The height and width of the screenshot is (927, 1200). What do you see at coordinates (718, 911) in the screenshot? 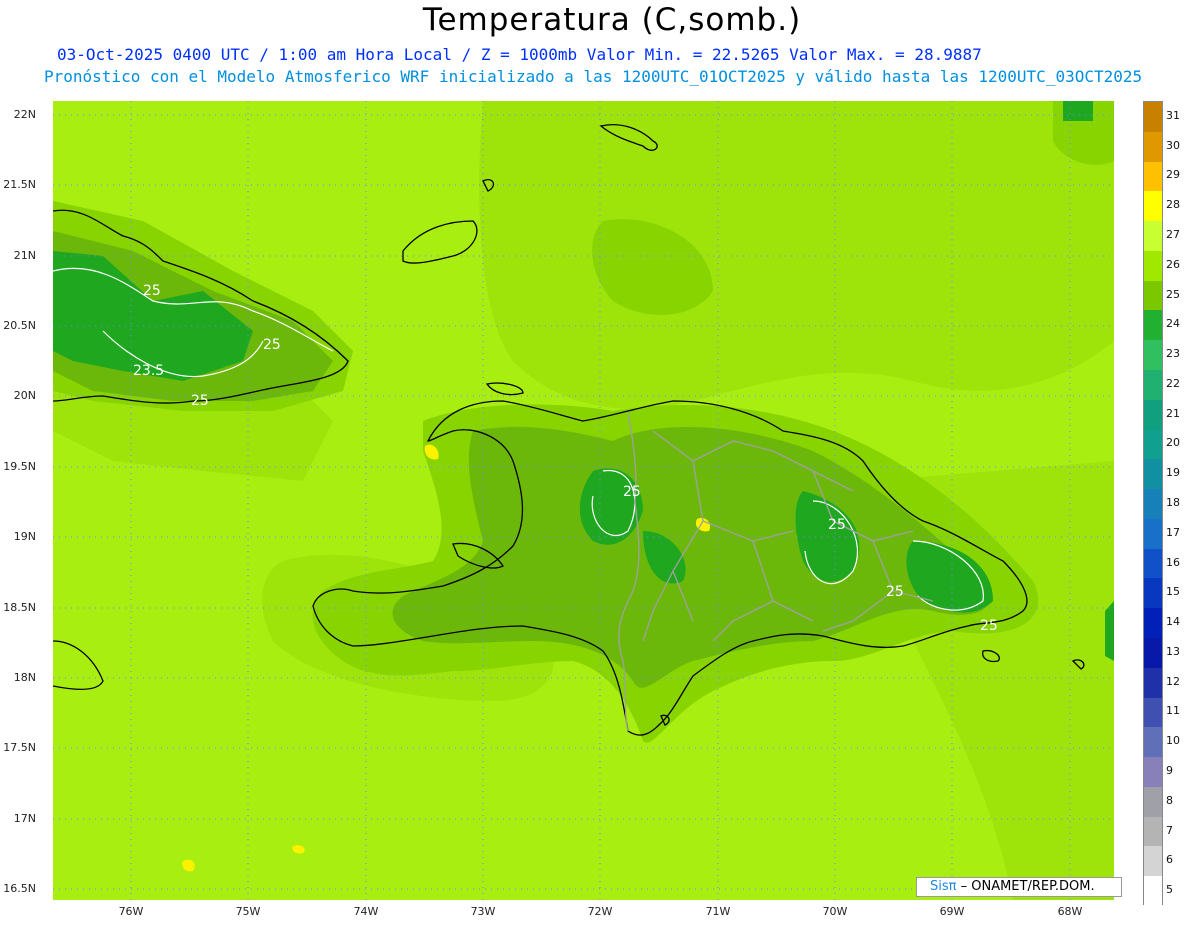
I see `lon-label: 71W` at bounding box center [718, 911].